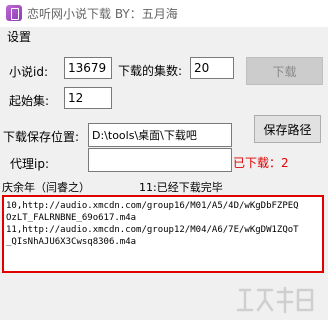  What do you see at coordinates (160, 135) in the screenshot?
I see `save-location-input: D:\tools\桌面\下载吧` at bounding box center [160, 135].